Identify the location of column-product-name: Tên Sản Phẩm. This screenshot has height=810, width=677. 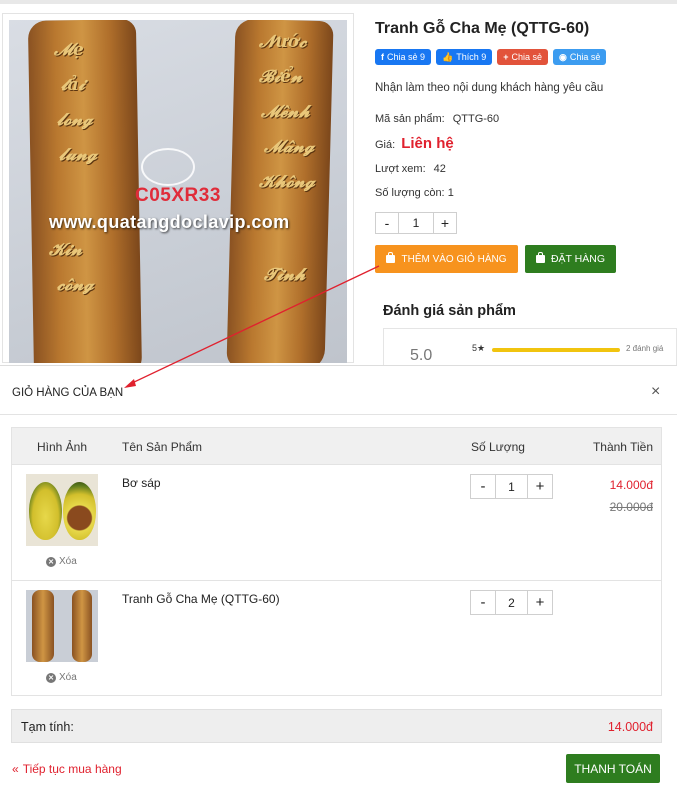
(162, 447).